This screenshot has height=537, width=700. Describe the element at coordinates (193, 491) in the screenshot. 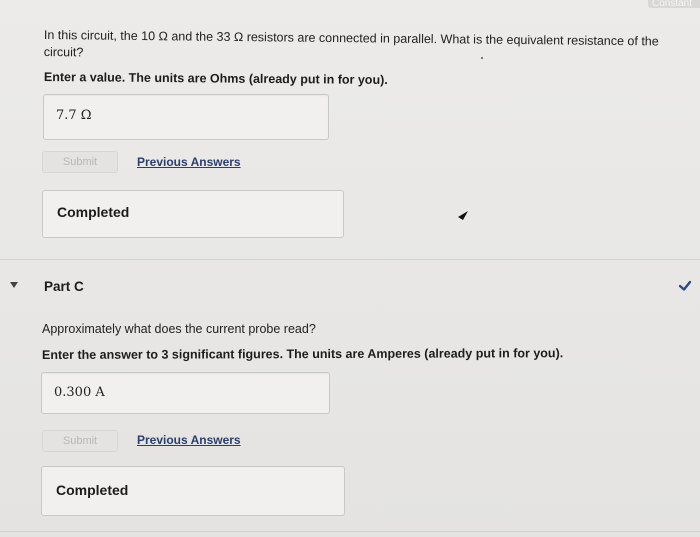

I see `part-c-completed-status: Completed` at that location.